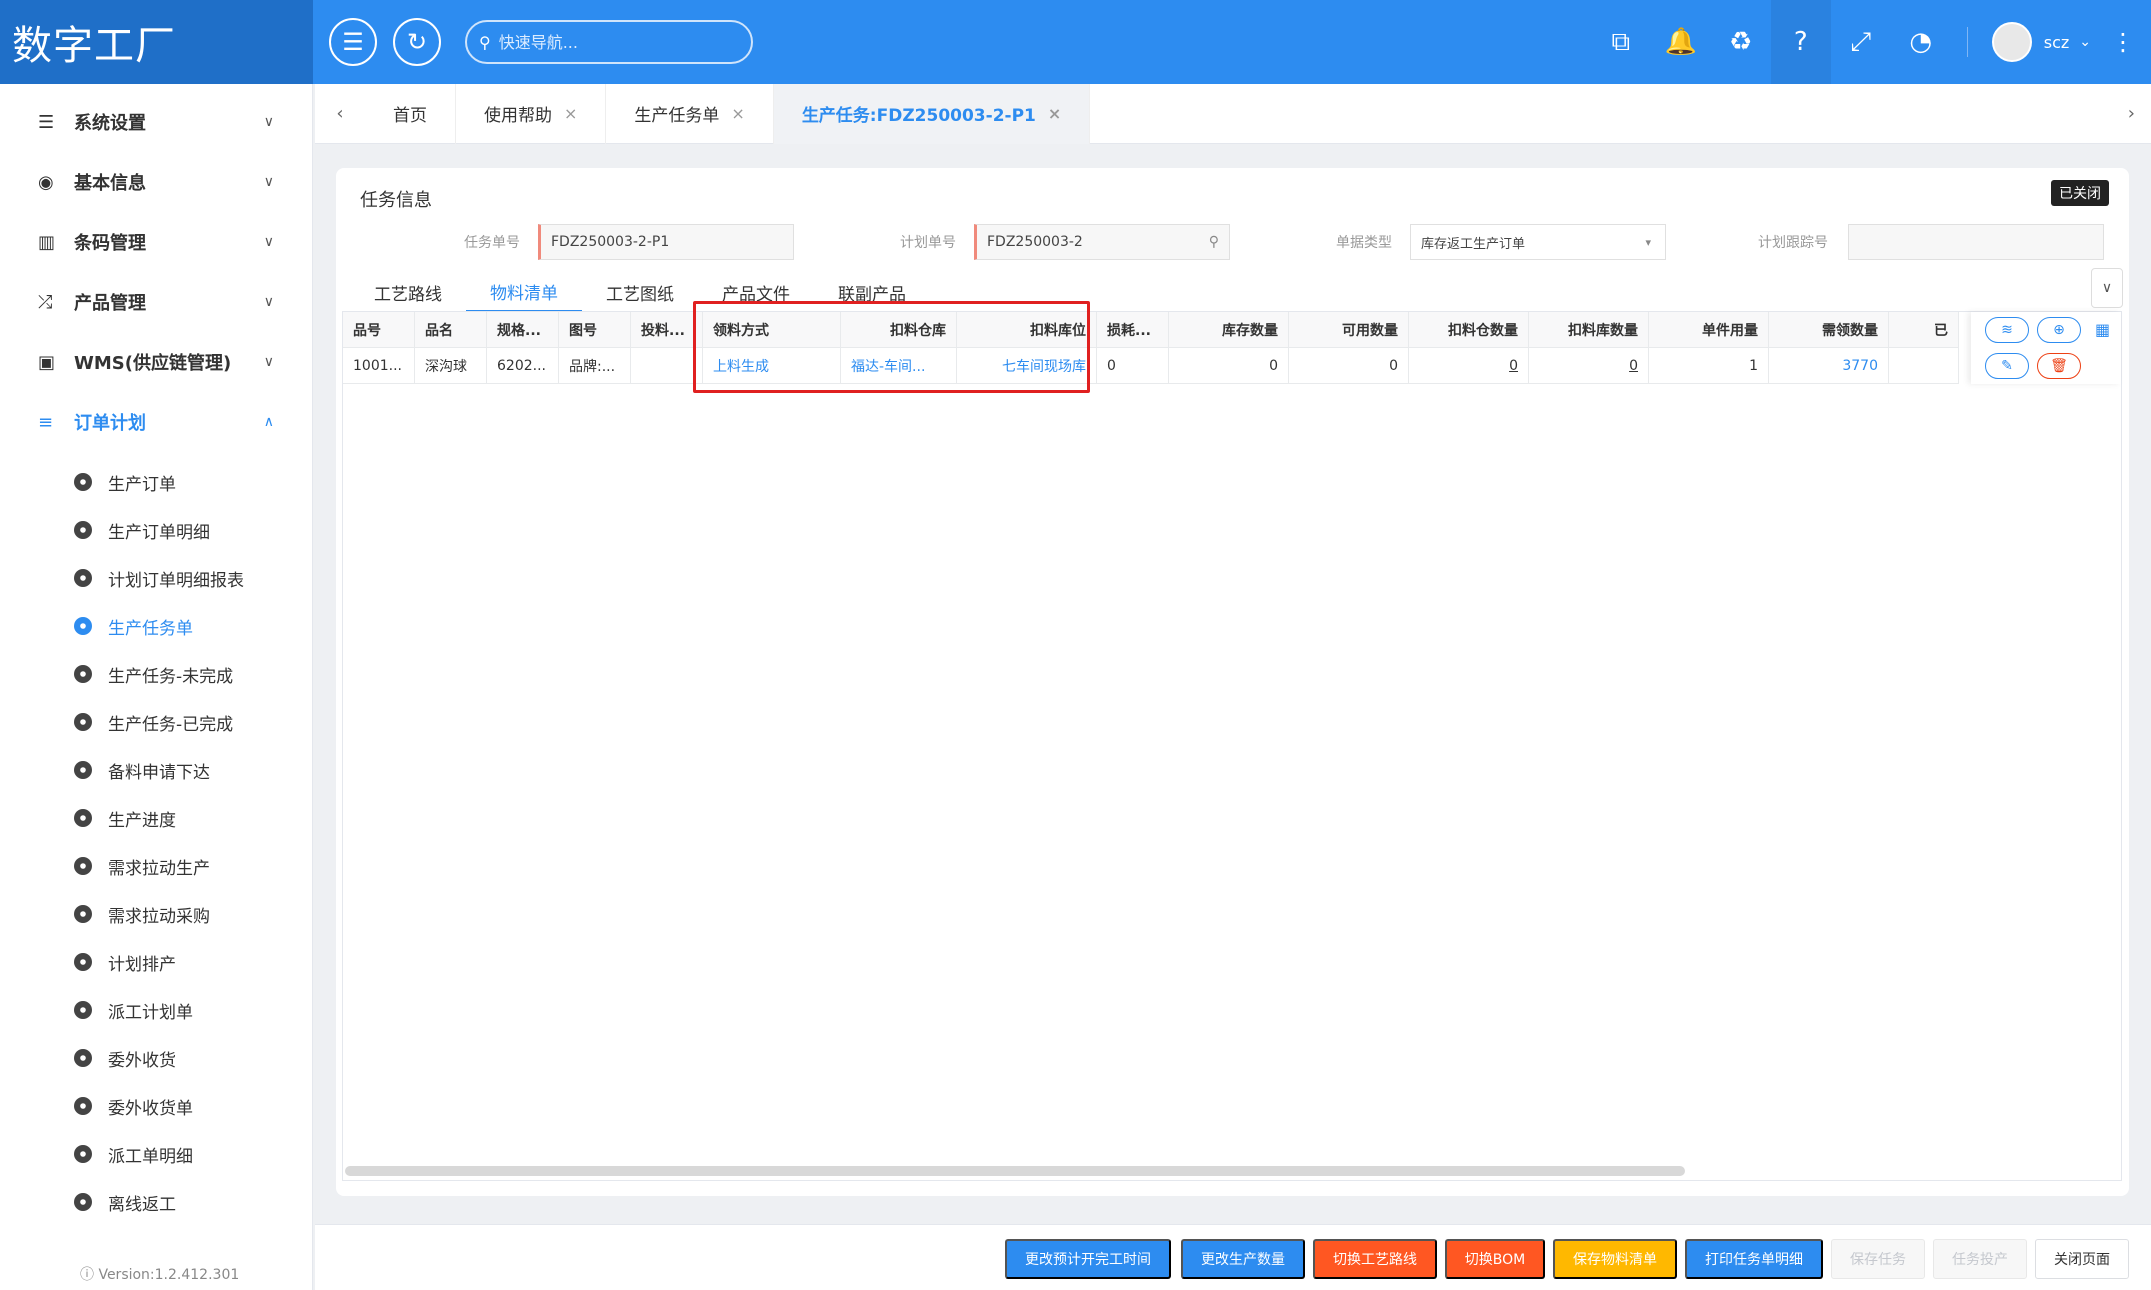  I want to click on col-header: 库存数量, so click(1229, 330).